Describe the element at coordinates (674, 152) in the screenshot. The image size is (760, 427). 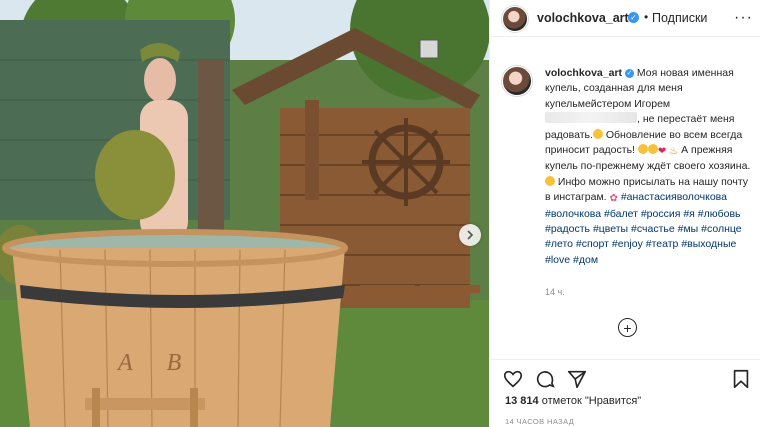
I see `fire-emoji-icon: ♨` at that location.